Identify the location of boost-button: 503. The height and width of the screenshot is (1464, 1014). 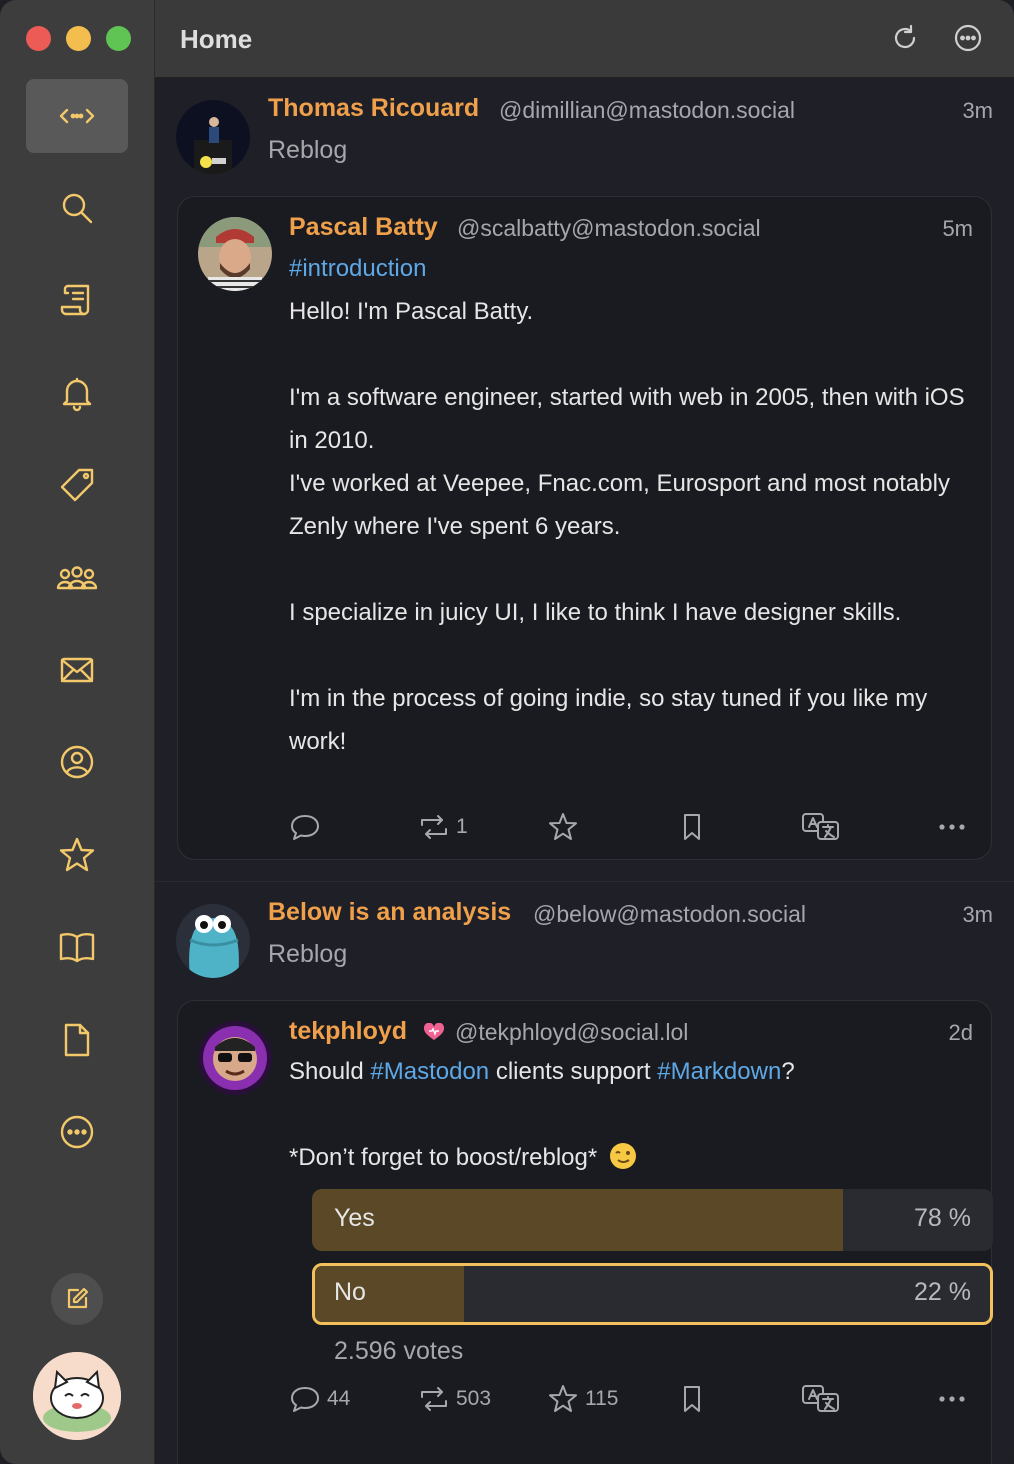
(454, 1399).